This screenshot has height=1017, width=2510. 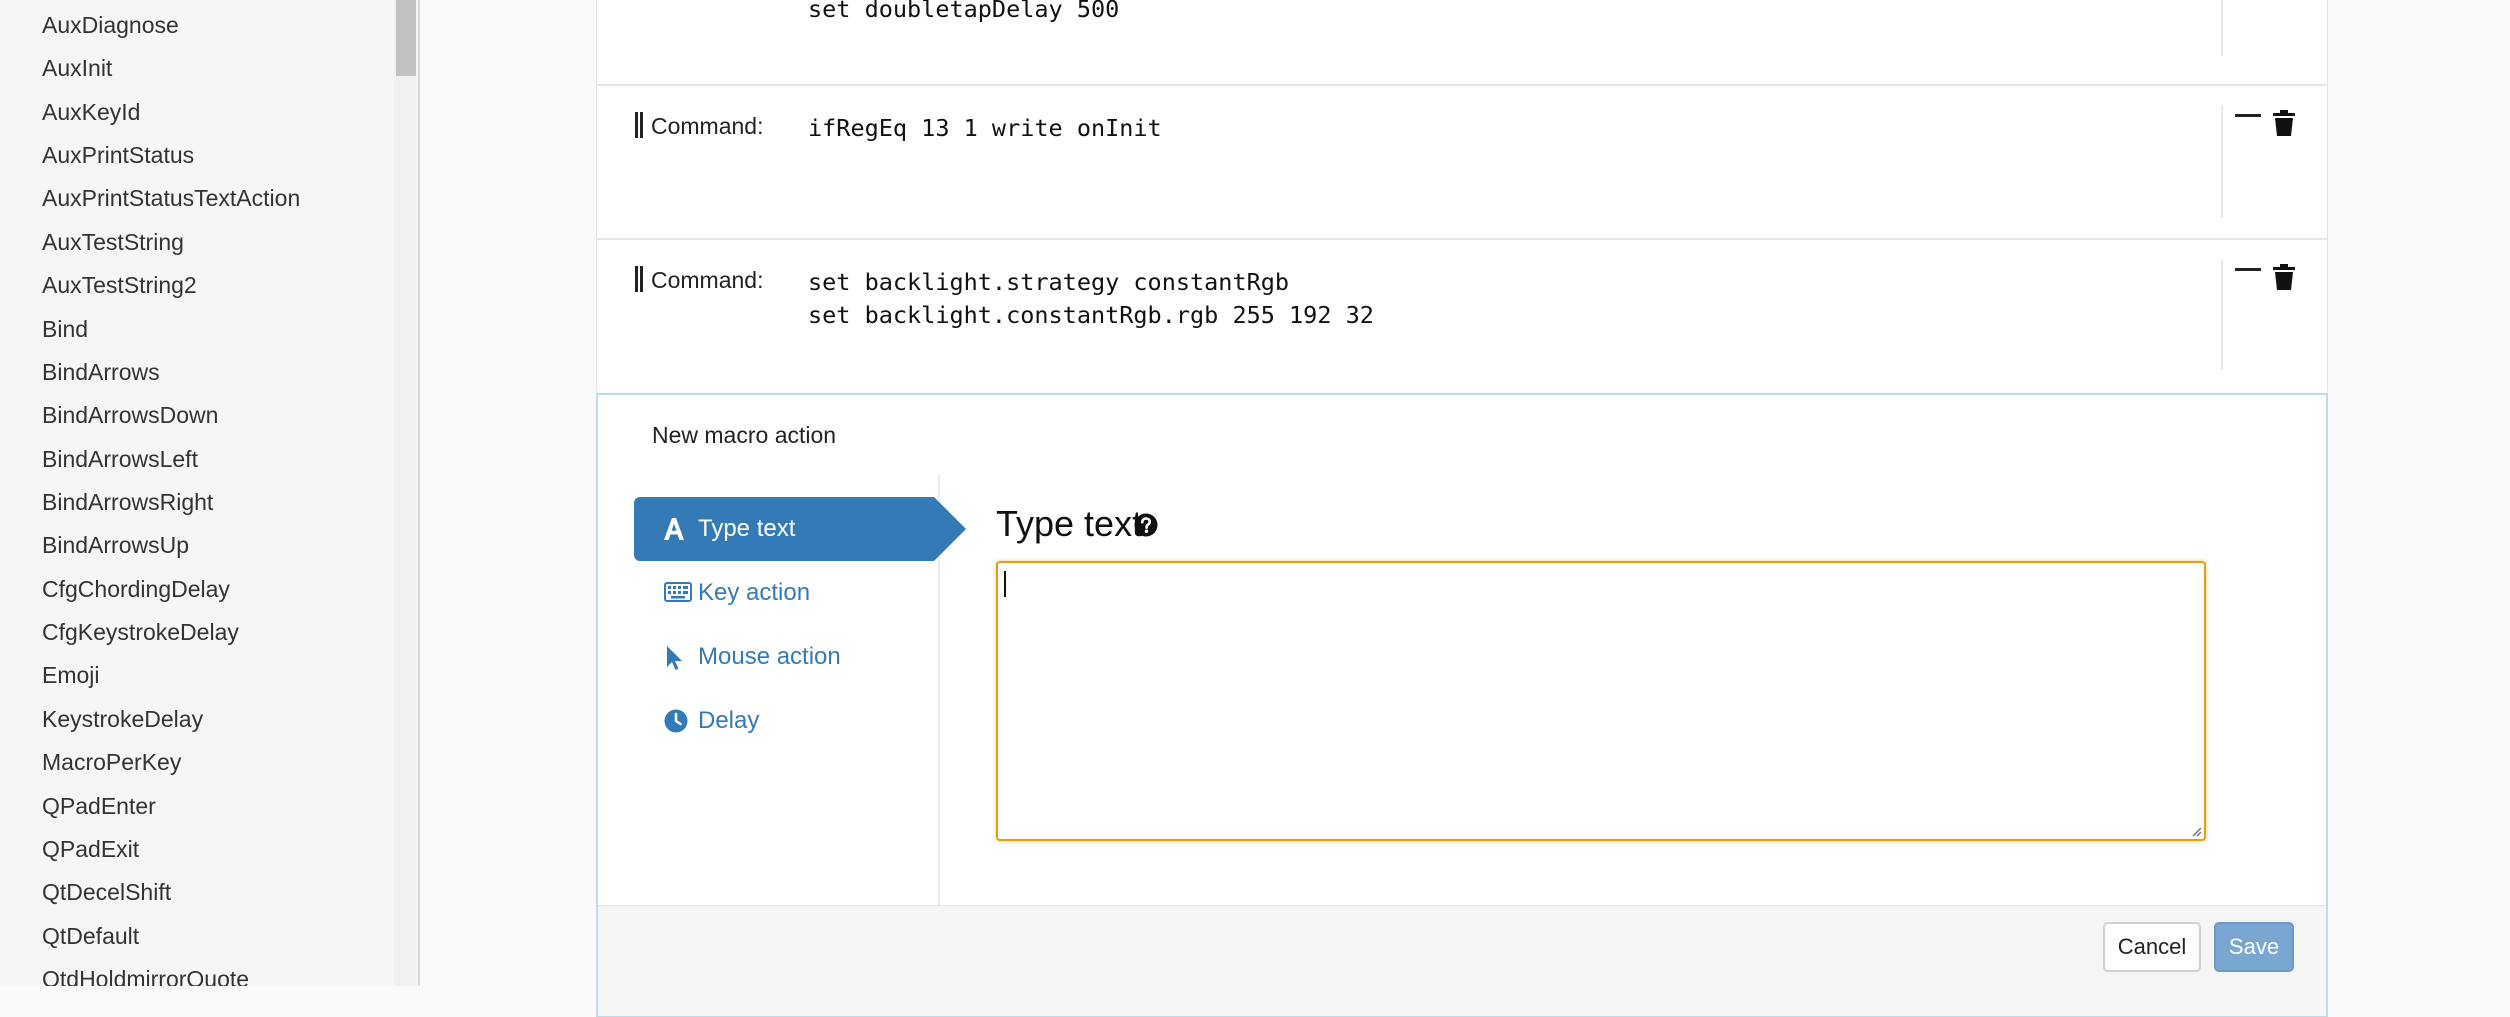 I want to click on sidebar-item-qpadexit: QPadExit, so click(x=90, y=849).